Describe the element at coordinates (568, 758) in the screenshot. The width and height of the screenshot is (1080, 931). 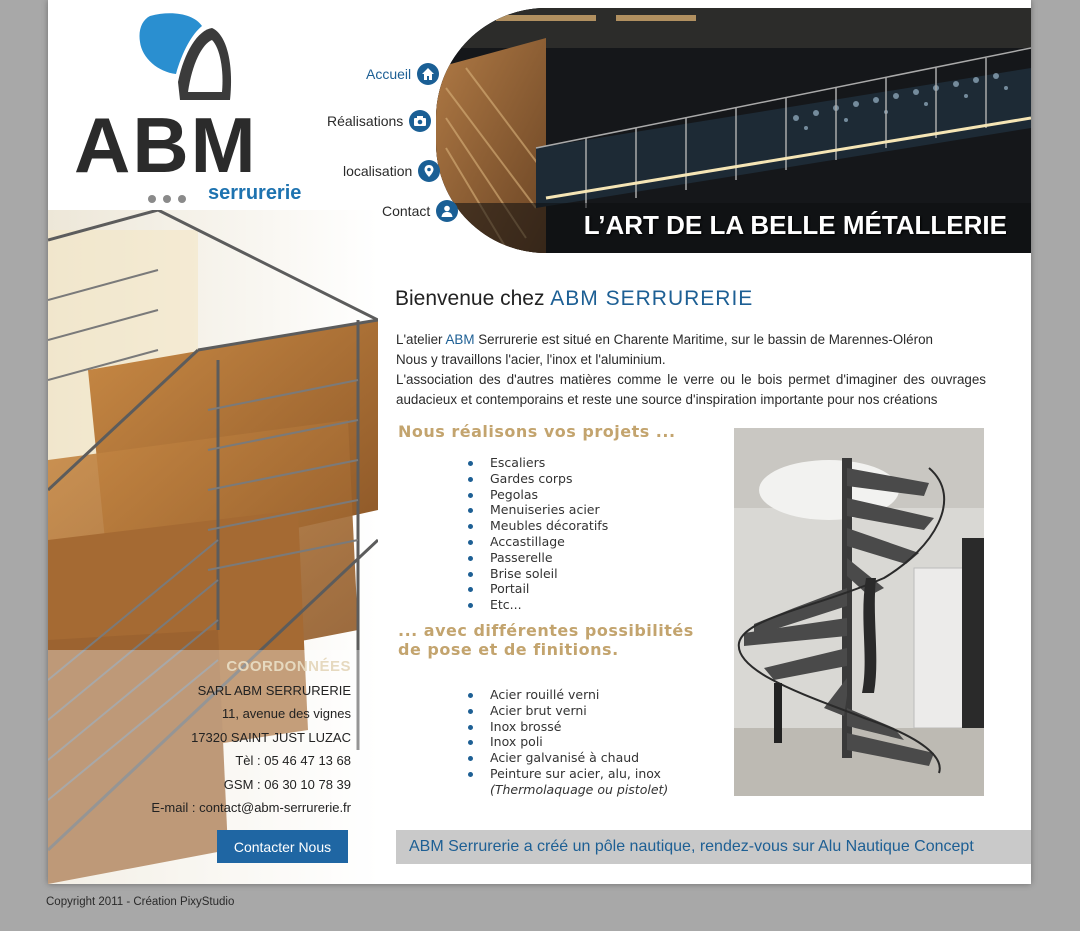
I see `list-item: Acier galvanisé à chaud` at that location.